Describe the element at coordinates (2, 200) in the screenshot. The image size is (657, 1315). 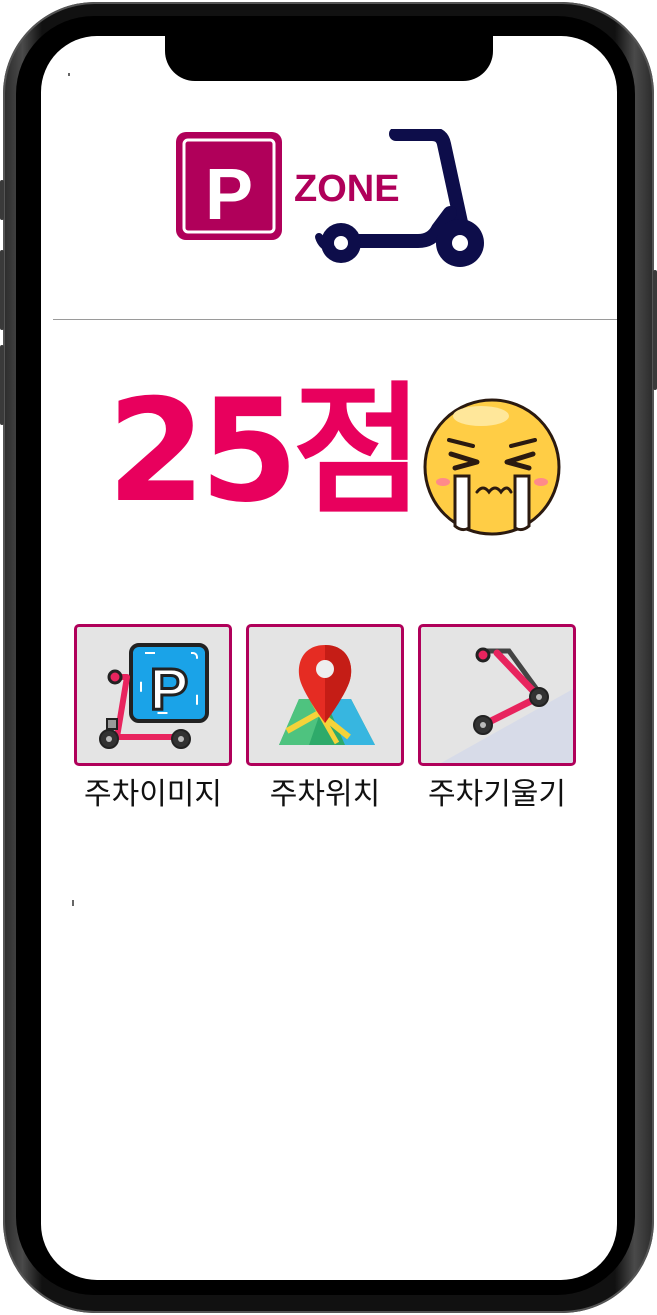
I see `volume-button-up` at that location.